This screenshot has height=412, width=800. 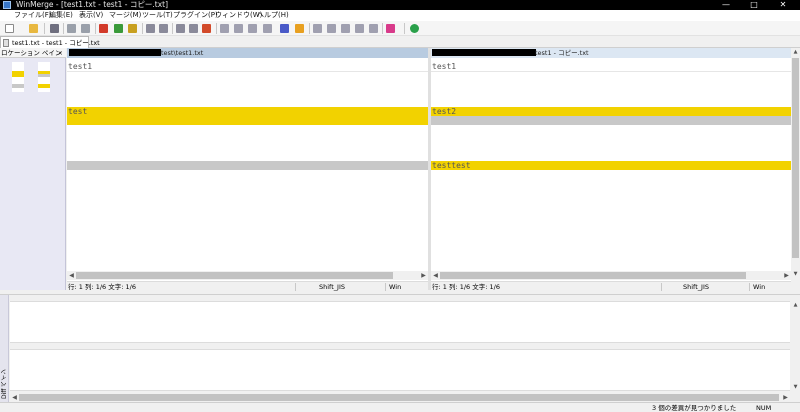 I want to click on right-status-row: 行: 1 列: 1/6 文字: 1/6 Shift_JIS Win, so click(x=611, y=286).